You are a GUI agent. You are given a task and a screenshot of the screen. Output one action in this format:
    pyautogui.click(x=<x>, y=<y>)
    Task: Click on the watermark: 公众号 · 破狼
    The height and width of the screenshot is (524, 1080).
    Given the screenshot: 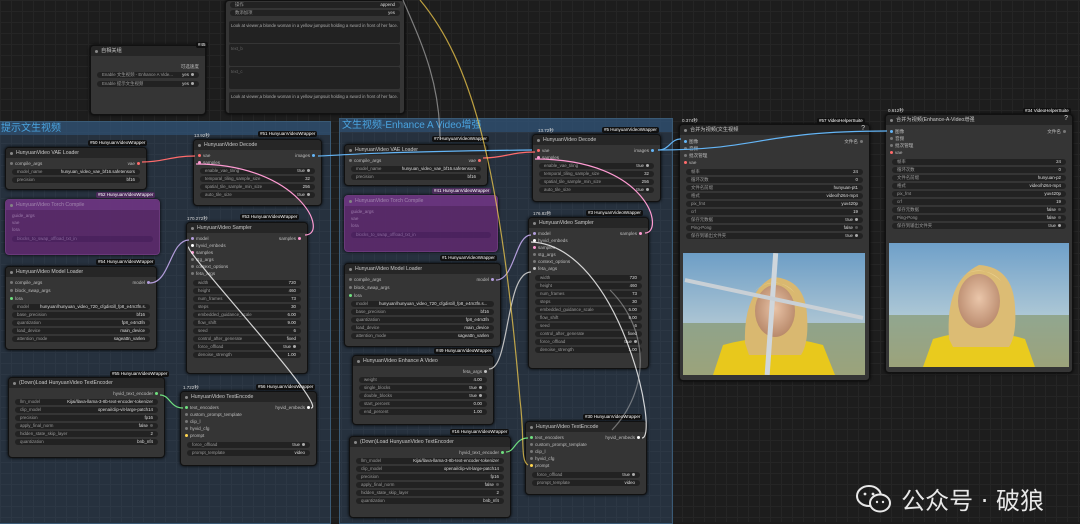 What is the action you would take?
    pyautogui.click(x=949, y=498)
    